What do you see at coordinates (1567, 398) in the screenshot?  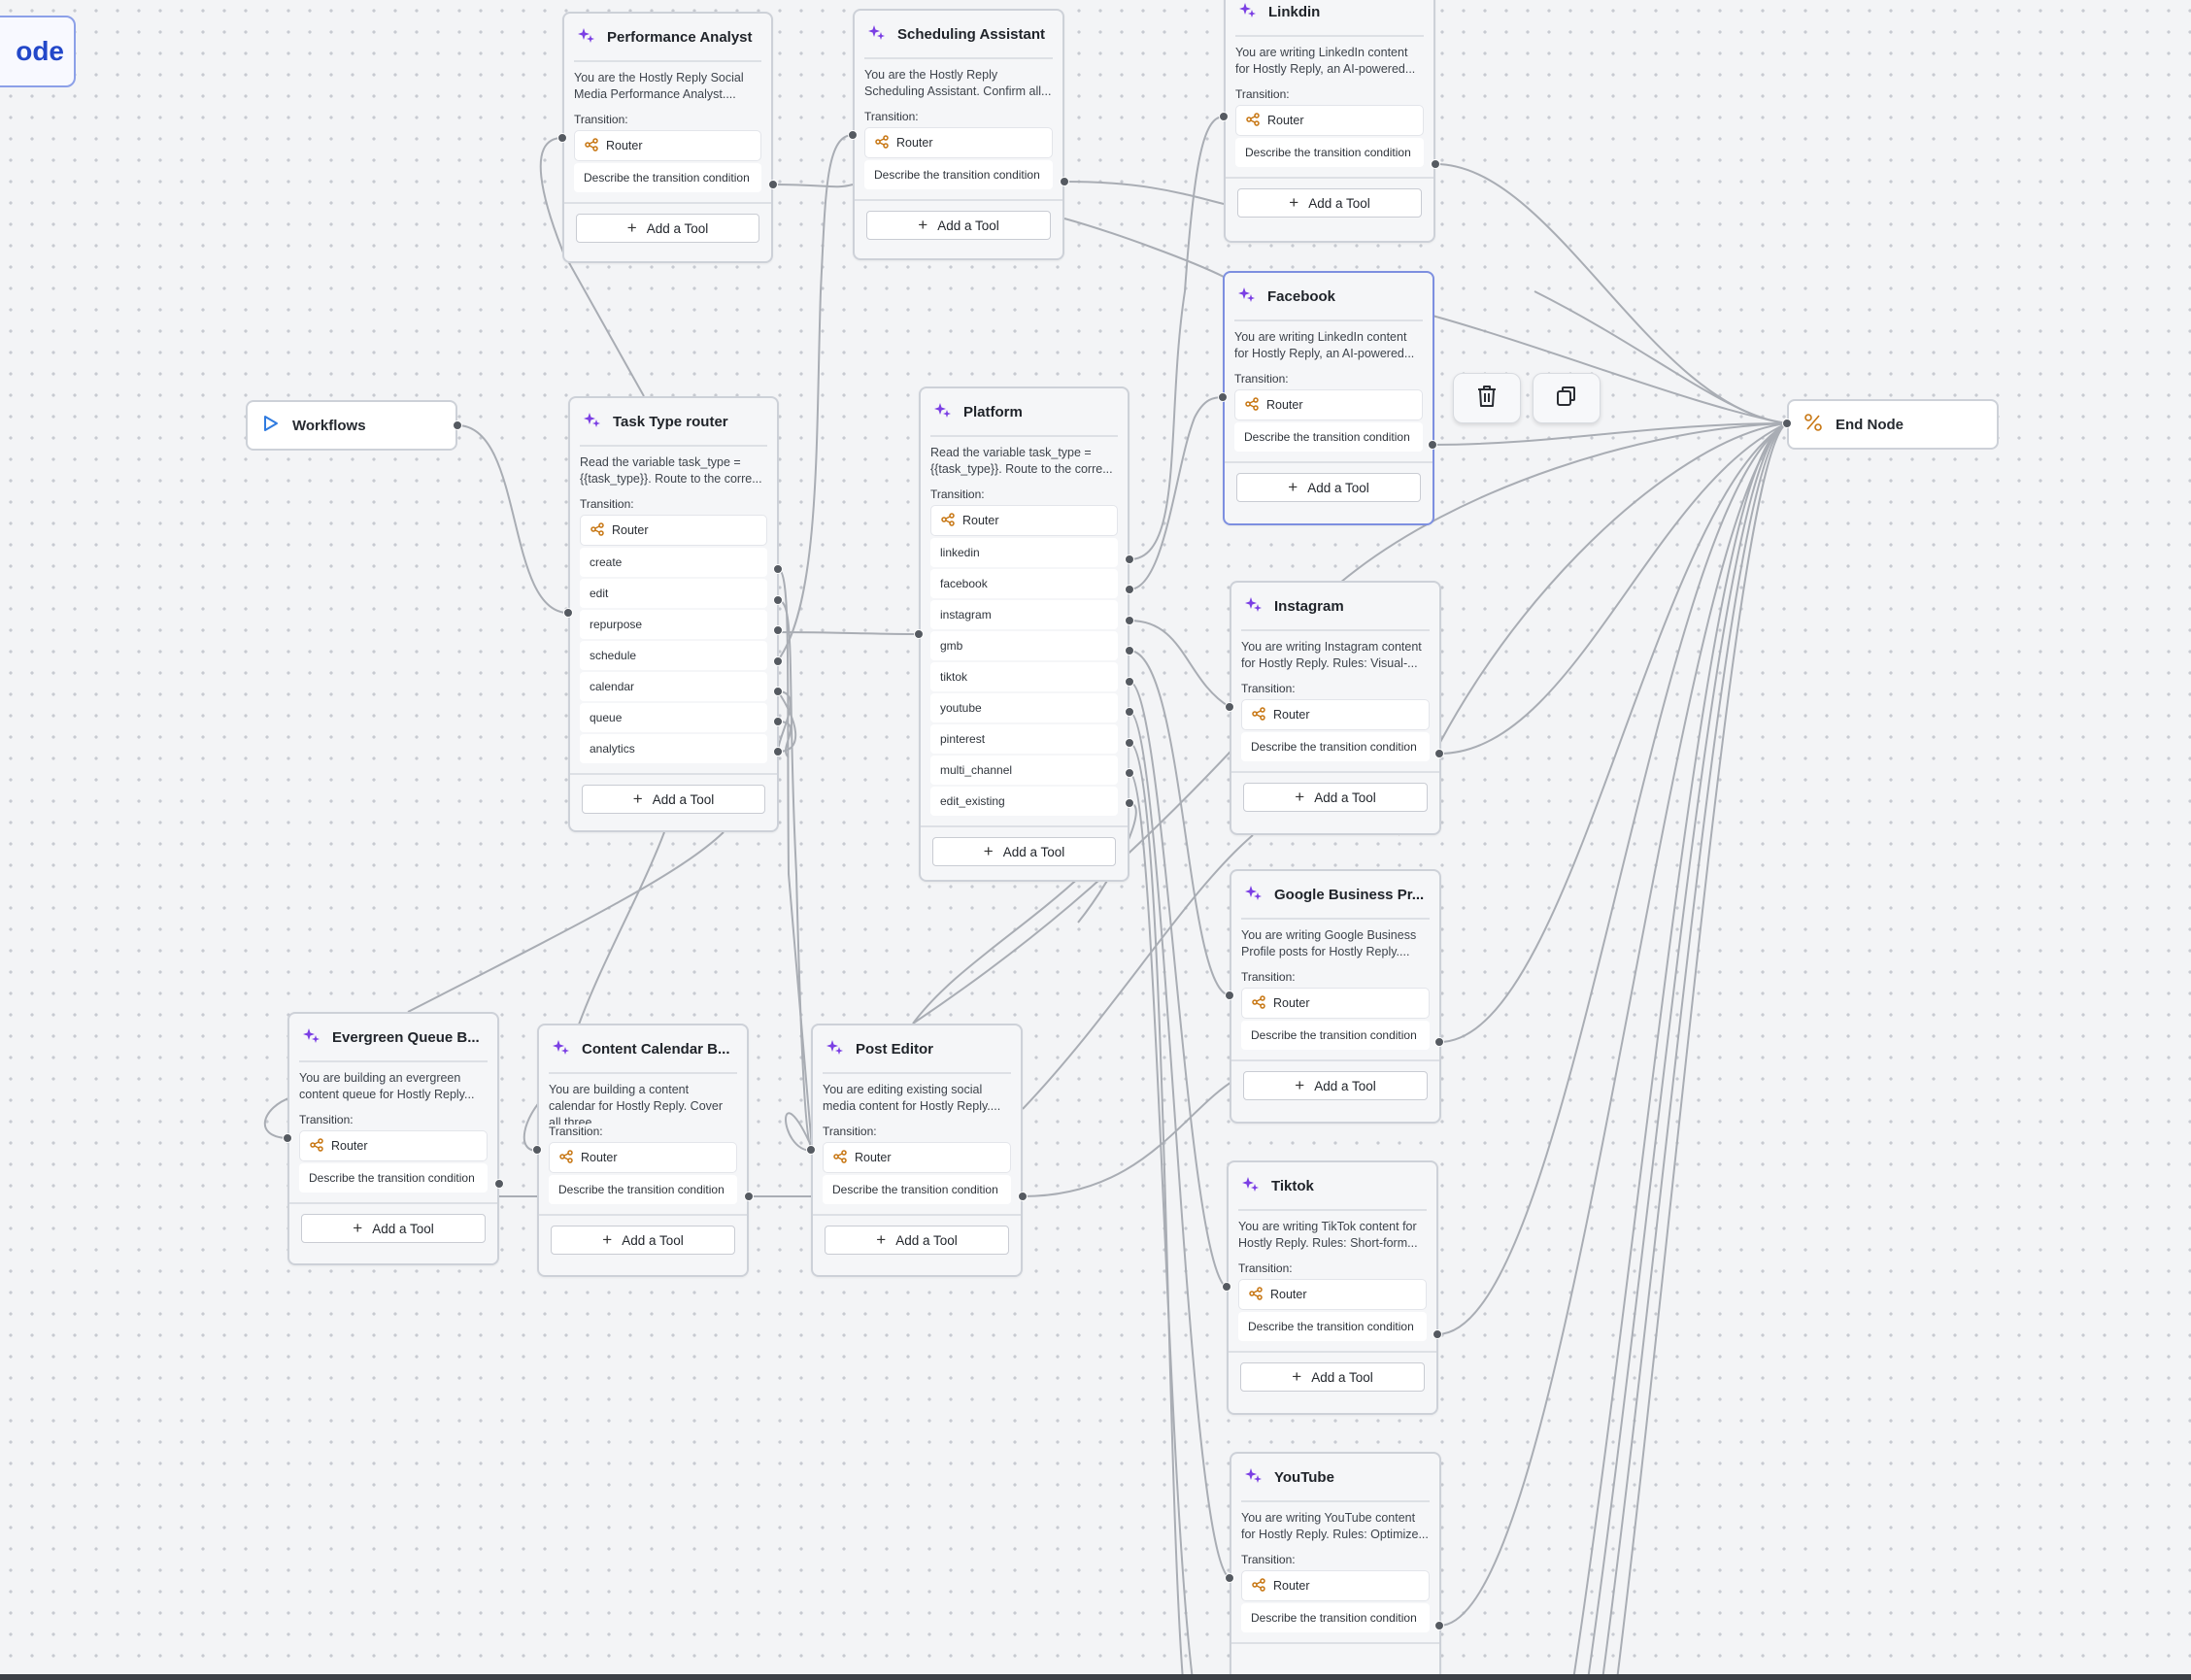 I see `duplicate-button` at bounding box center [1567, 398].